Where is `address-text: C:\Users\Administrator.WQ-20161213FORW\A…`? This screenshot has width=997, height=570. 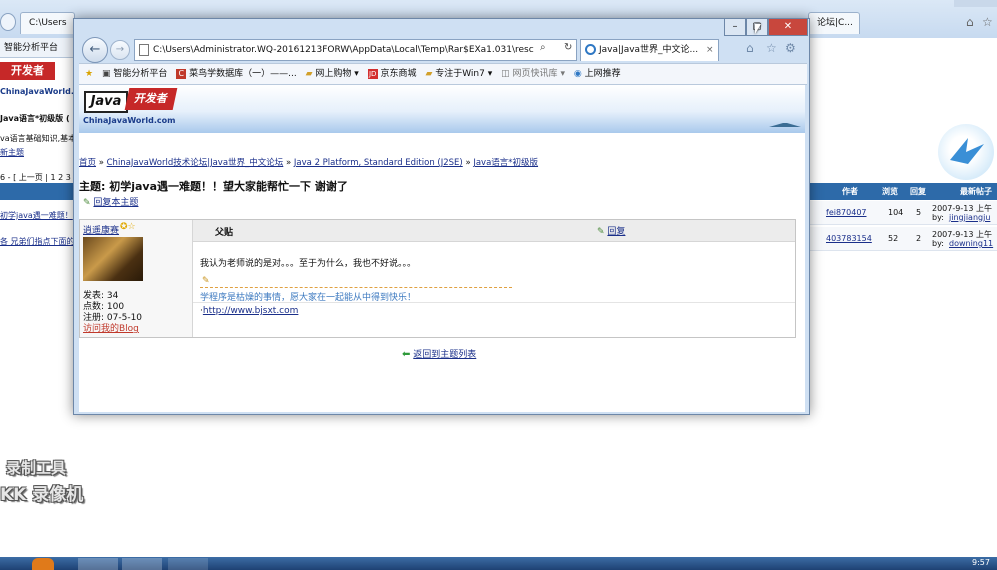
address-text: C:\Users\Administrator.WQ-20161213FORW\A… is located at coordinates (343, 50).